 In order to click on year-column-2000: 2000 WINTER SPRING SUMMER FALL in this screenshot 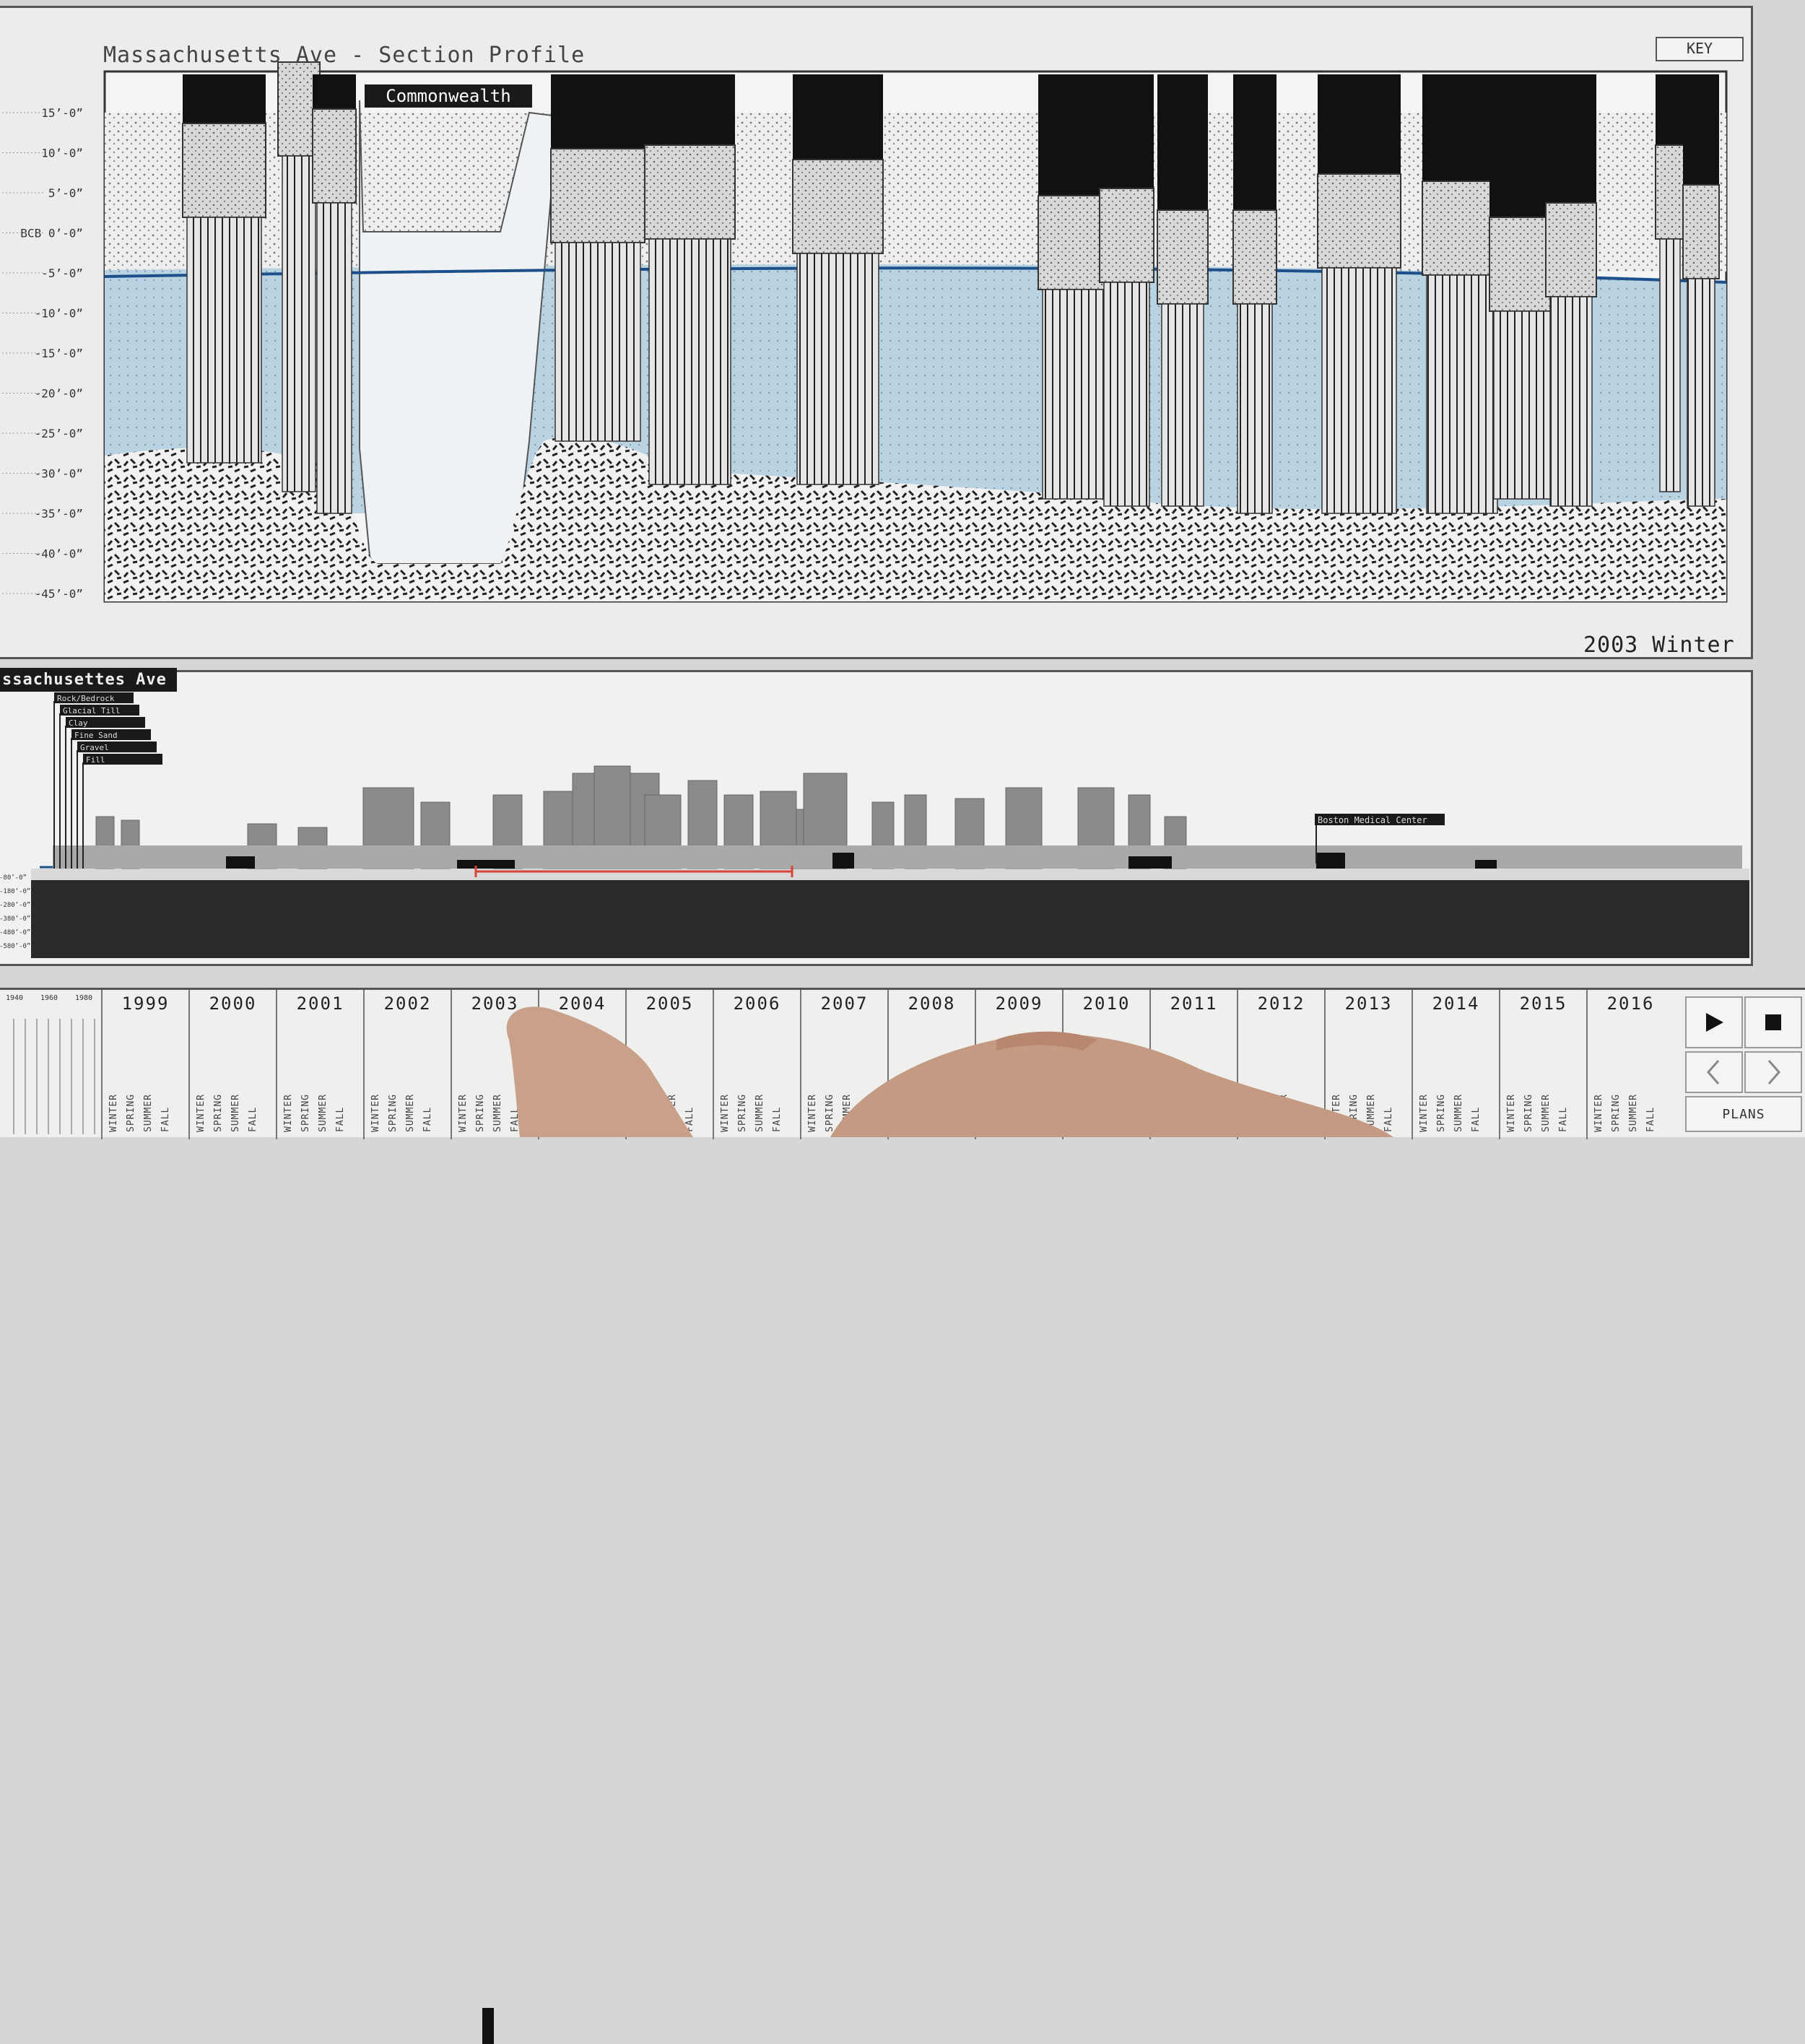, I will do `click(232, 1064)`.